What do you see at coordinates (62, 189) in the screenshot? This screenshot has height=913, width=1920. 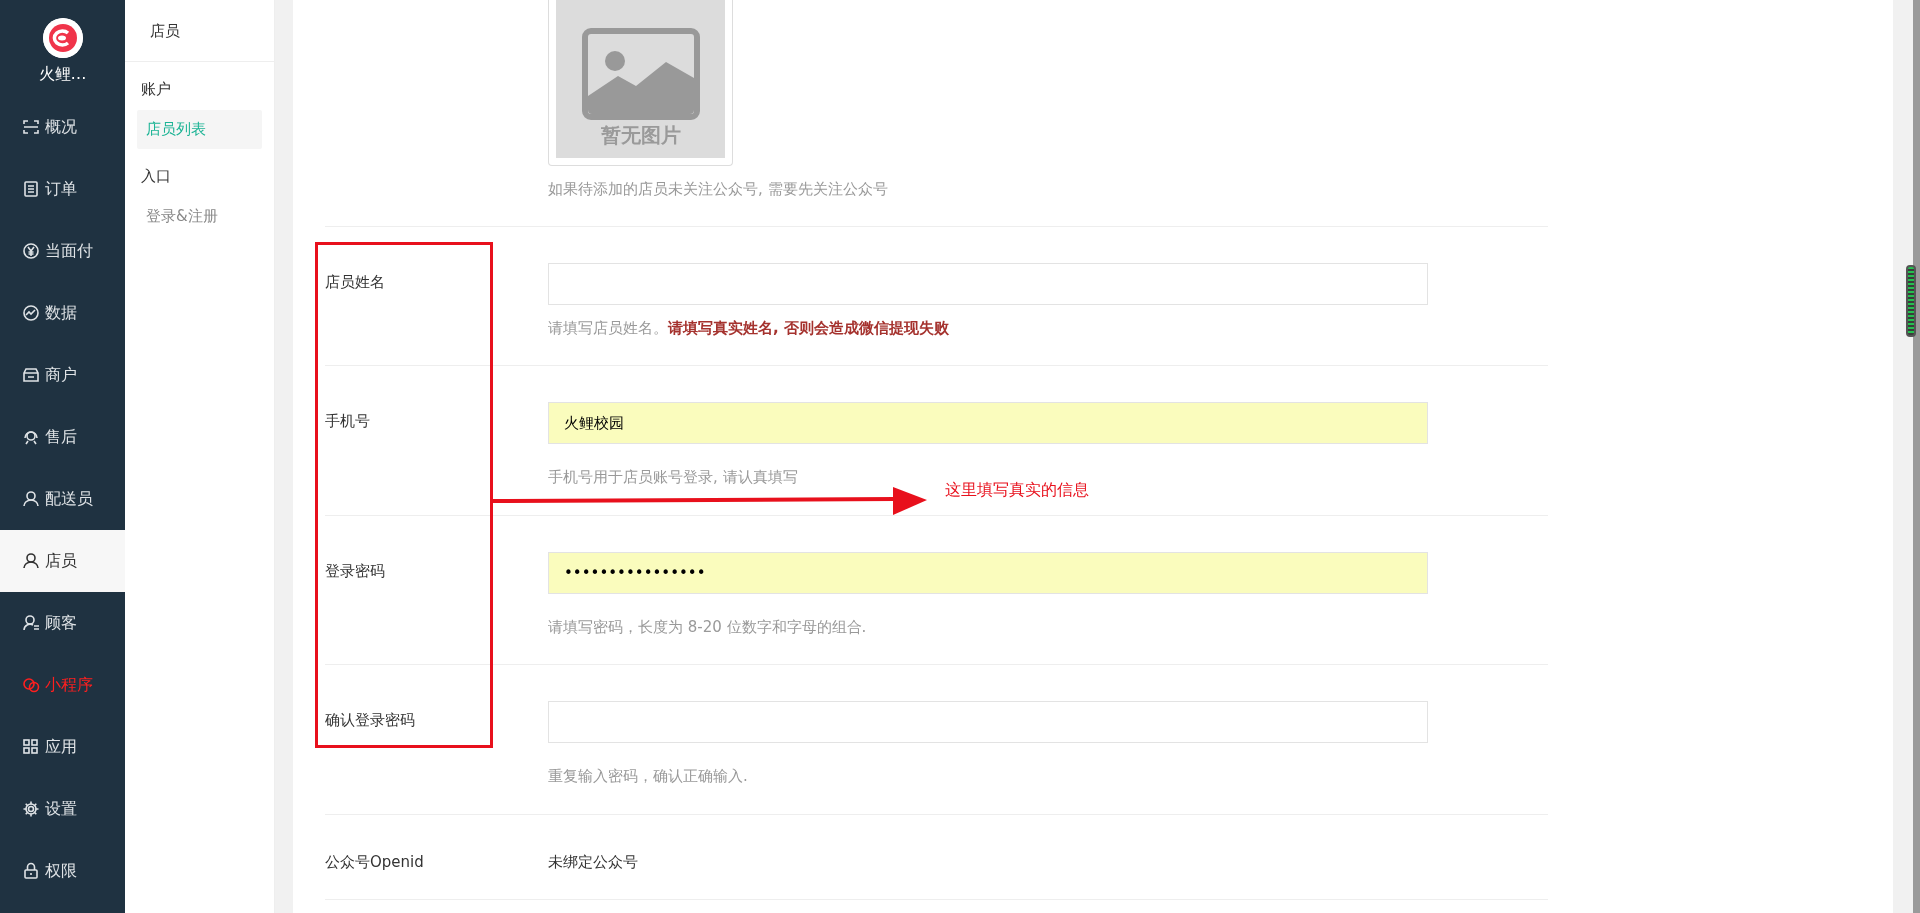 I see `sidebar-item: 订单` at bounding box center [62, 189].